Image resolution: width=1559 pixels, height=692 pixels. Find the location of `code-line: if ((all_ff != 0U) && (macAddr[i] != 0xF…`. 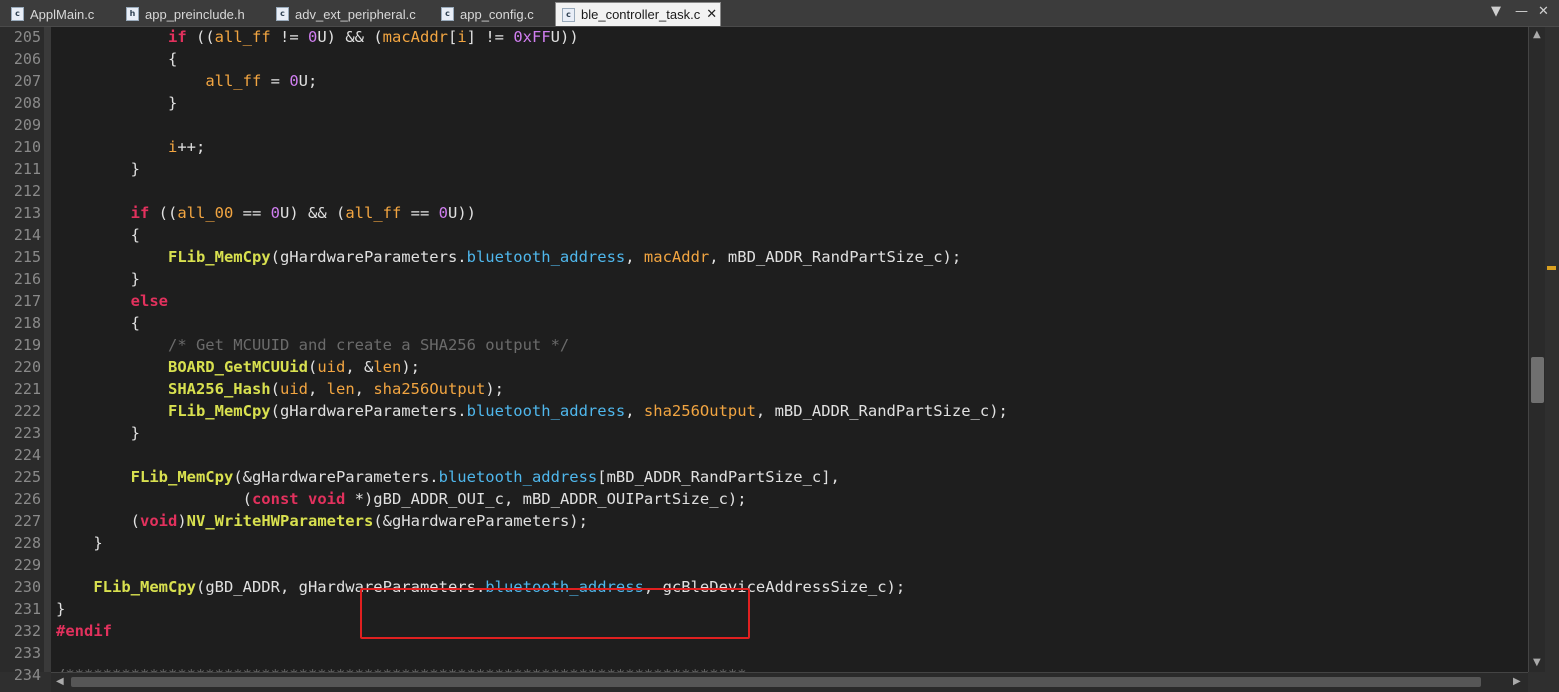

code-line: if ((all_ff != 0U) && (macAddr[i] != 0xF… is located at coordinates (317, 37).